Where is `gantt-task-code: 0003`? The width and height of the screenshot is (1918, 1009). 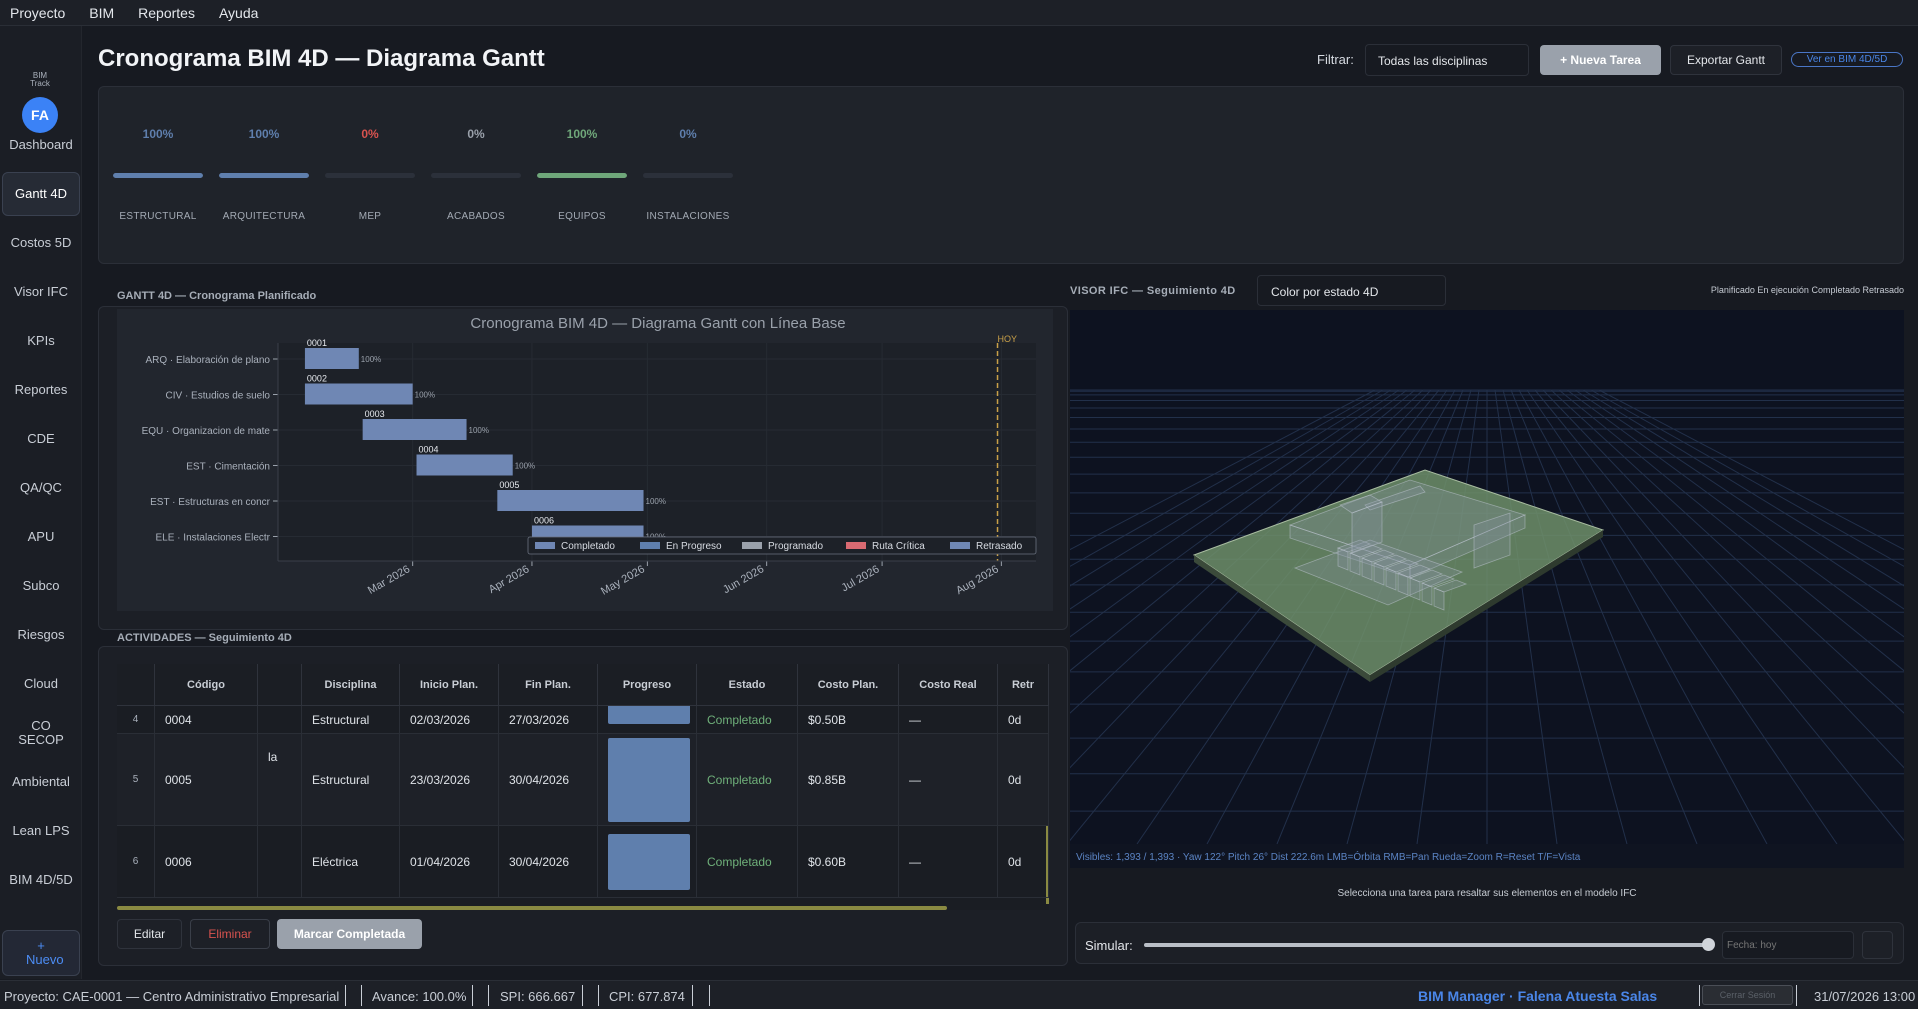
gantt-task-code: 0003 is located at coordinates (375, 414).